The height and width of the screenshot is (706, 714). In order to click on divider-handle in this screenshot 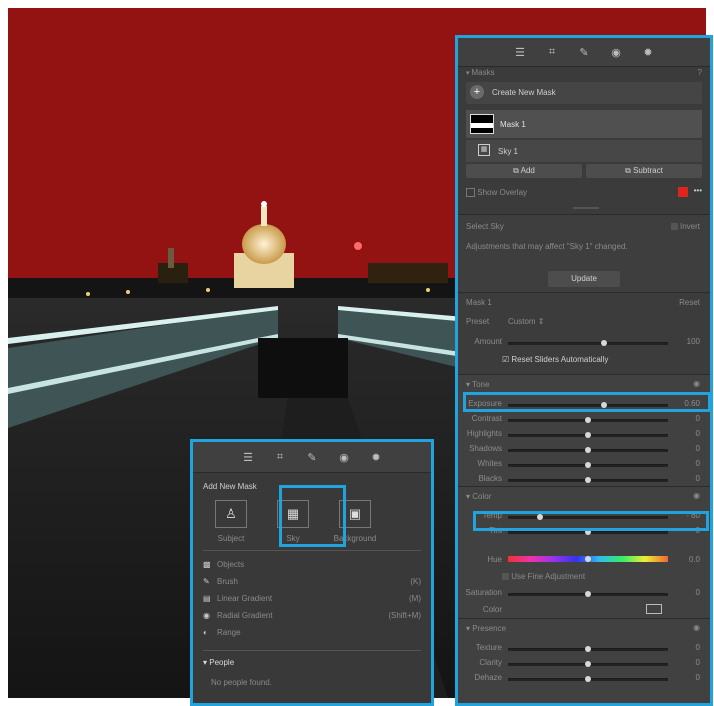, I will do `click(586, 208)`.